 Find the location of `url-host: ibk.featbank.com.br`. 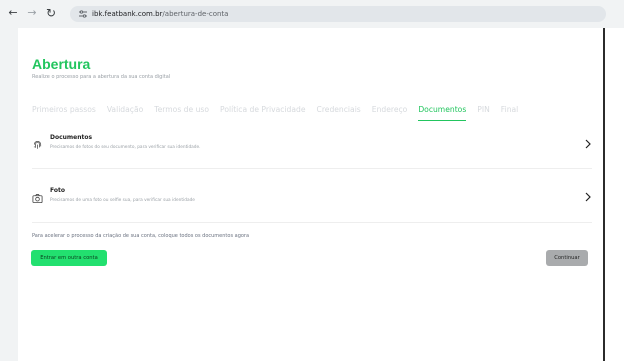

url-host: ibk.featbank.com.br is located at coordinates (127, 14).